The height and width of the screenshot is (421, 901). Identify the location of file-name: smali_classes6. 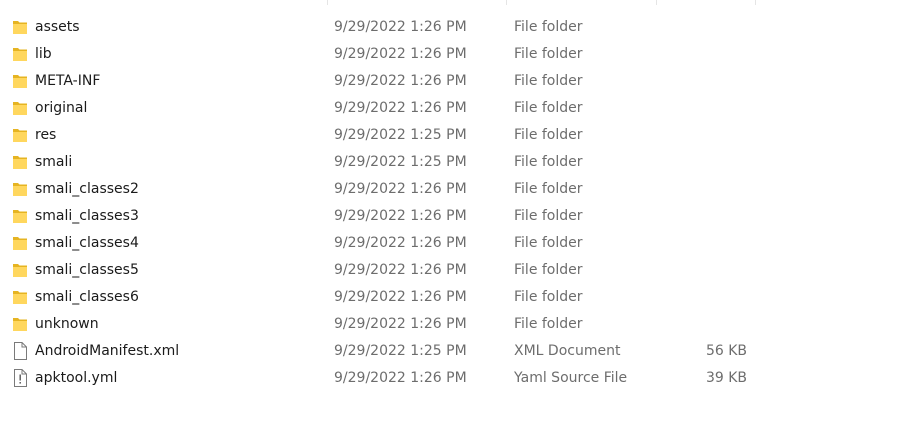
(87, 297).